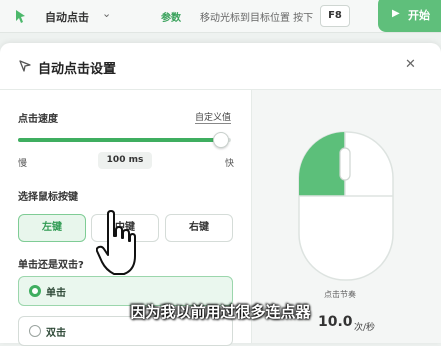  I want to click on hotkey-badge: F8, so click(335, 16).